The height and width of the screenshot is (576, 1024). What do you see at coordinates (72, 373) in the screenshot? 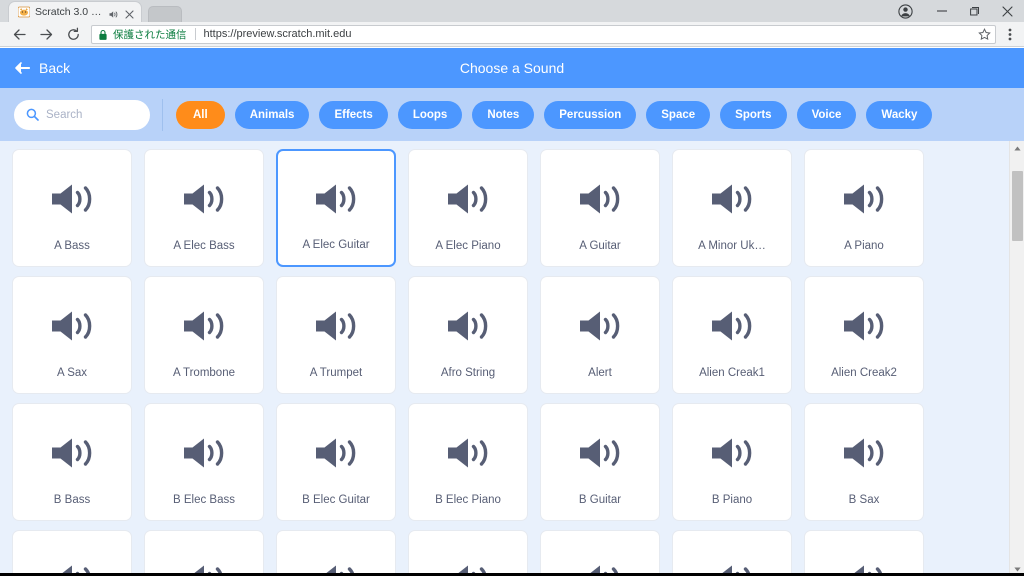
I see `sound-card-label: A Sax` at bounding box center [72, 373].